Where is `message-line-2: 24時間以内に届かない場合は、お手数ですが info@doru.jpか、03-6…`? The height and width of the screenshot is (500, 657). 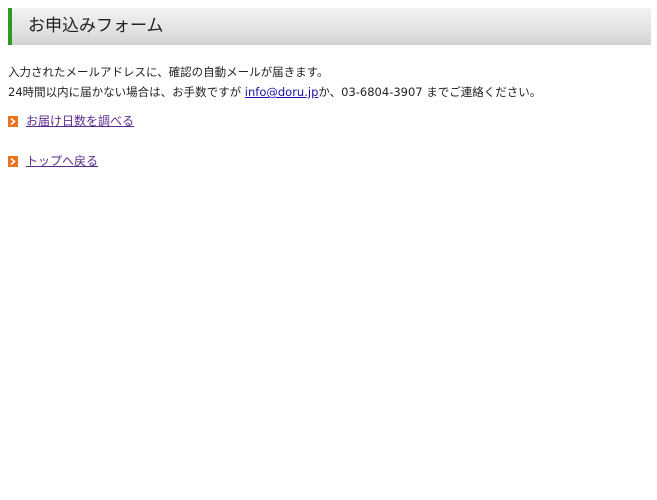
message-line-2: 24時間以内に届かない場合は、お手数ですが info@doru.jpか、03-6… is located at coordinates (274, 92).